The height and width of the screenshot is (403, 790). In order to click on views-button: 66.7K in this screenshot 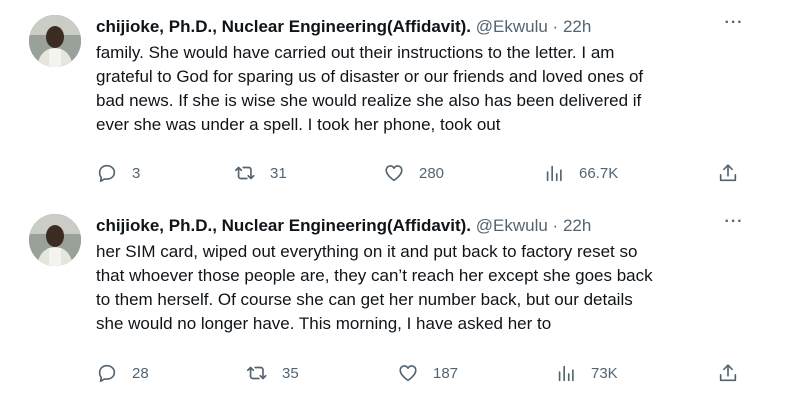, I will do `click(580, 173)`.